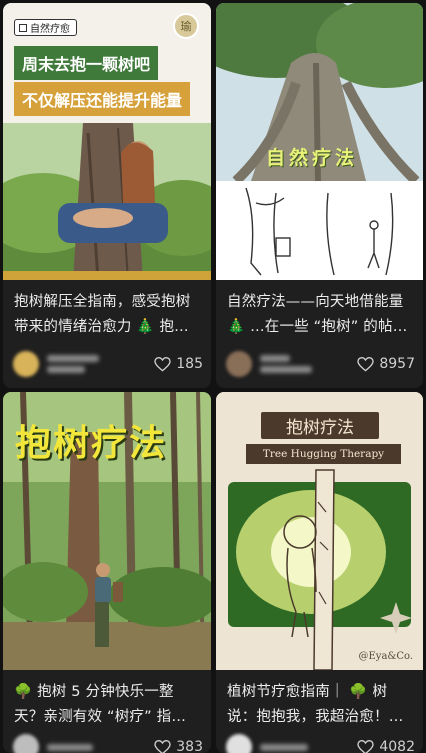 Image resolution: width=426 pixels, height=753 pixels. What do you see at coordinates (108, 743) in the screenshot?
I see `note-meta: 383` at bounding box center [108, 743].